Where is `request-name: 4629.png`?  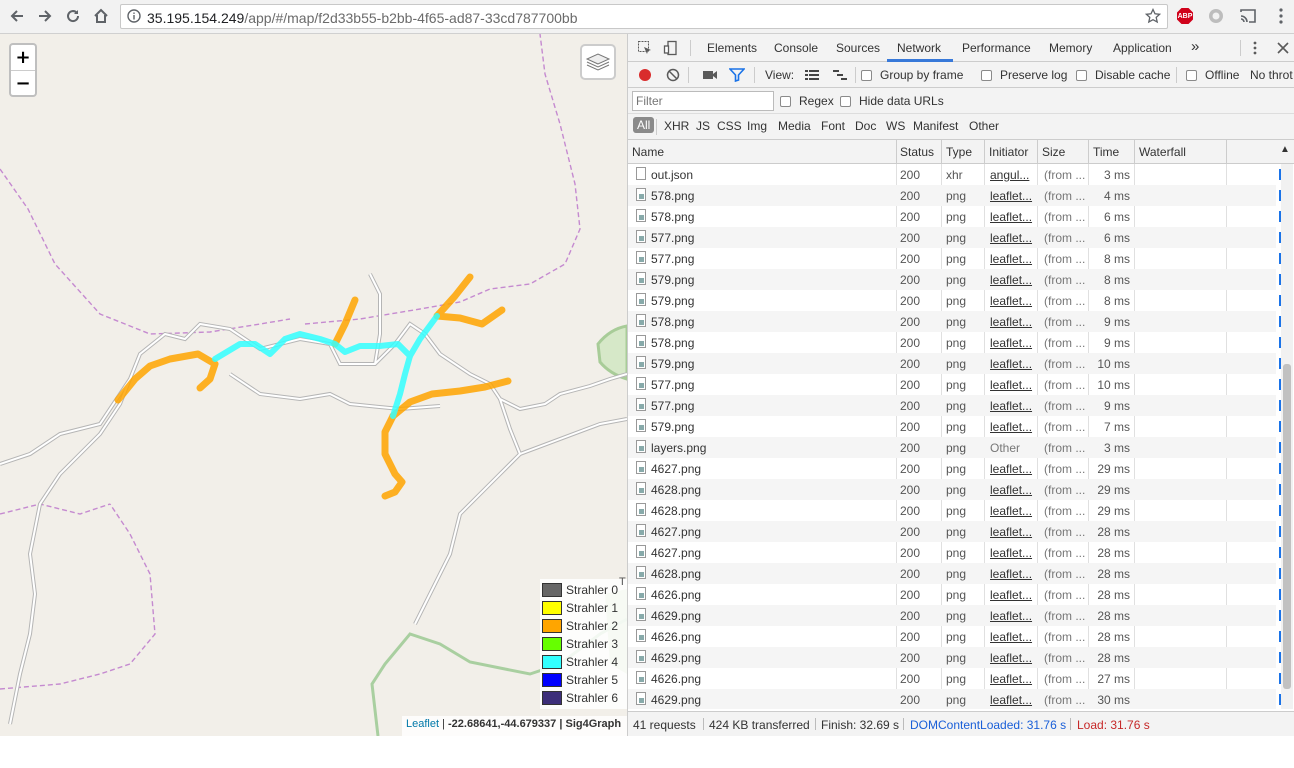
request-name: 4629.png is located at coordinates (771, 616).